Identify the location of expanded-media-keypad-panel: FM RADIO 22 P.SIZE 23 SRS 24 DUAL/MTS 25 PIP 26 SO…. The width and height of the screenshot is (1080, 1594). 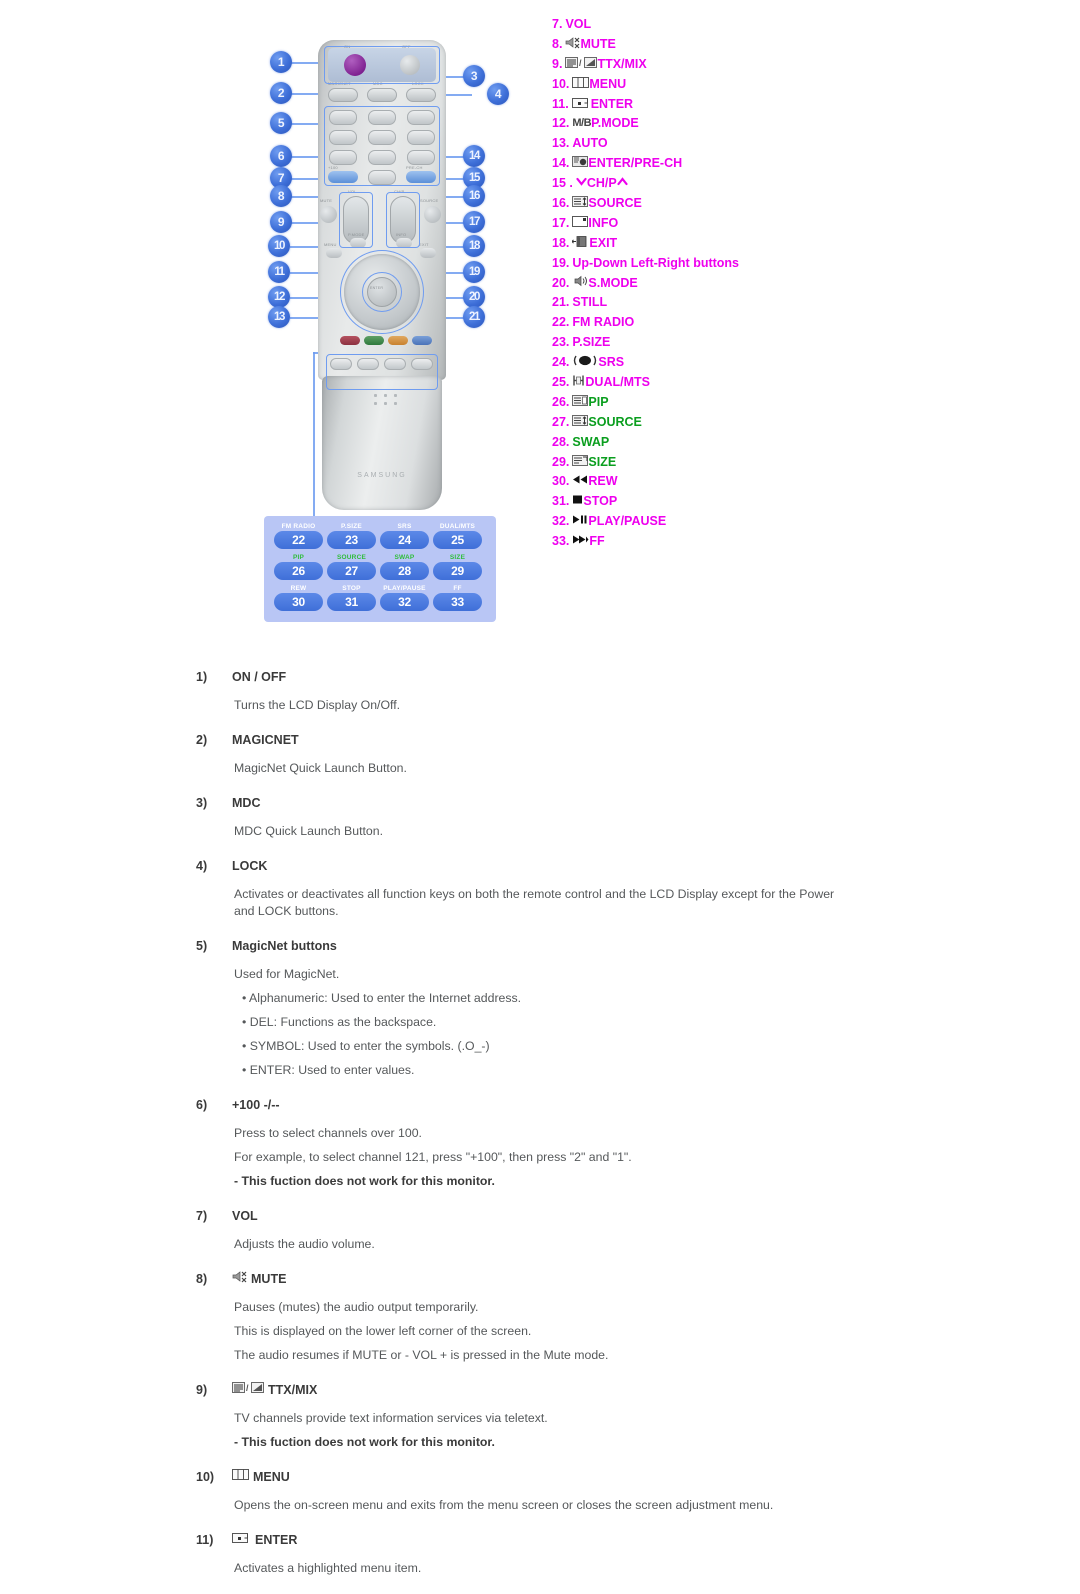
(380, 569).